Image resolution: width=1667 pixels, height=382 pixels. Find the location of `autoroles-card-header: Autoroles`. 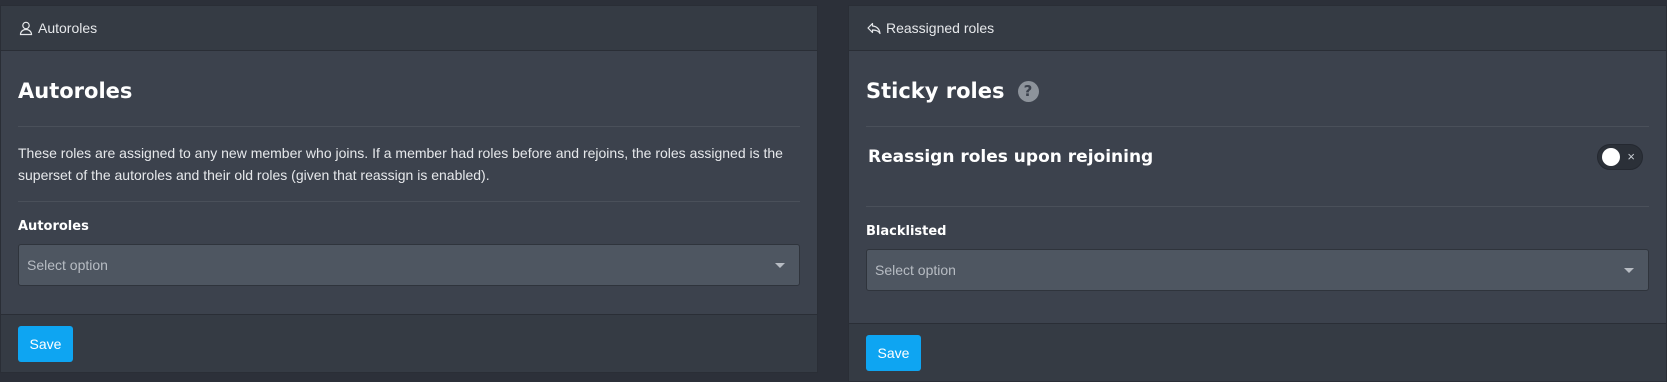

autoroles-card-header: Autoroles is located at coordinates (409, 28).